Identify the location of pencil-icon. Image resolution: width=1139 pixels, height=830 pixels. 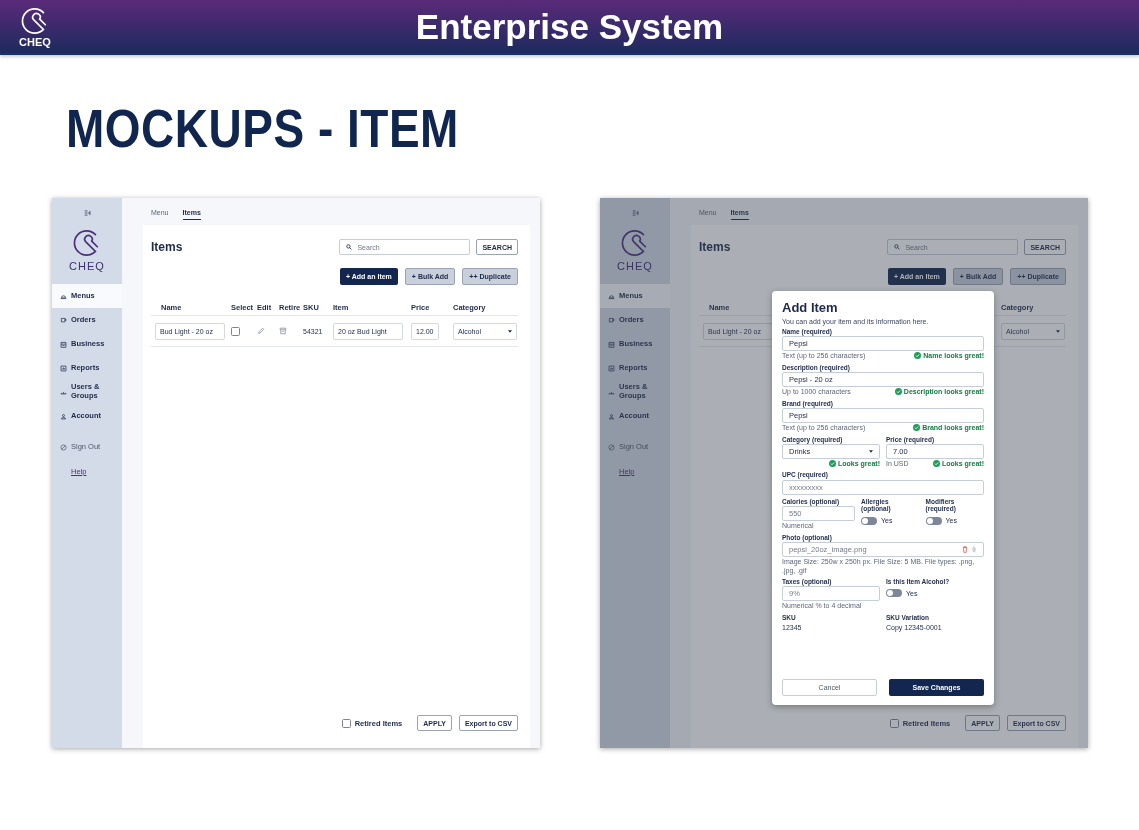
(261, 331).